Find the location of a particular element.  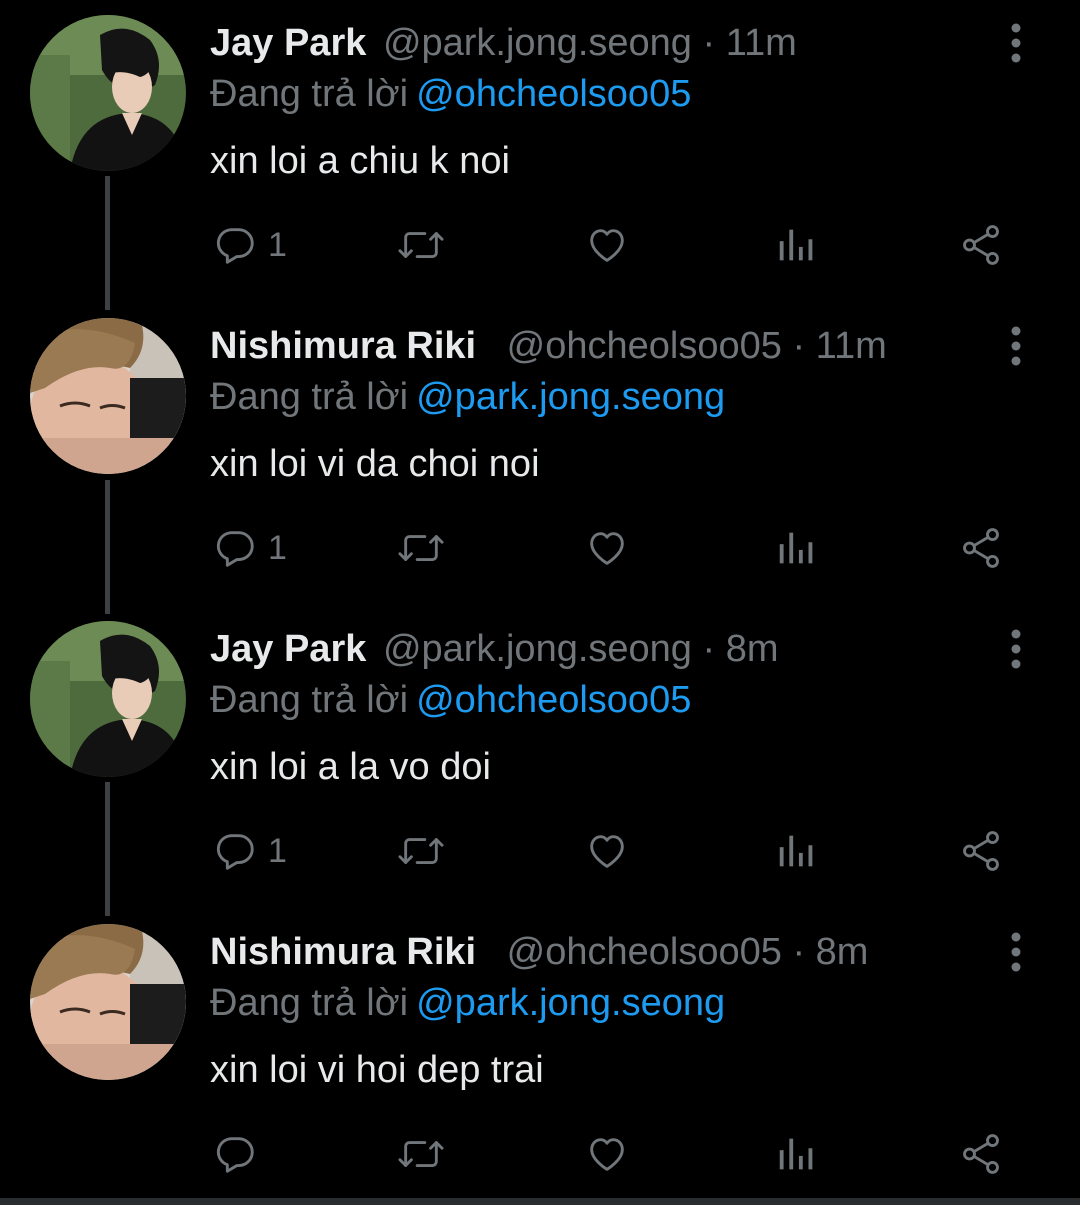

tweet-header: Nishimura Riki @ohcheolsoo05 · 11m is located at coordinates (548, 346).